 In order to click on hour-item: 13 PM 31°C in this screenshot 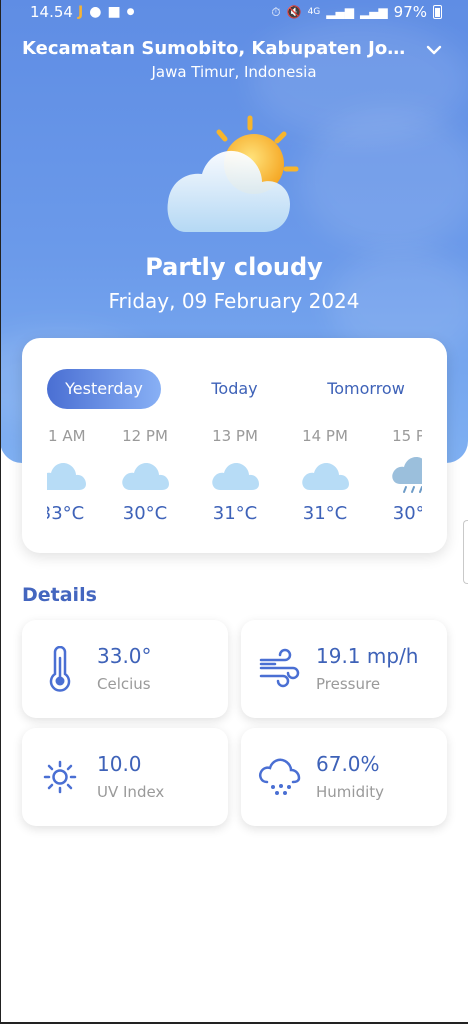, I will do `click(235, 476)`.